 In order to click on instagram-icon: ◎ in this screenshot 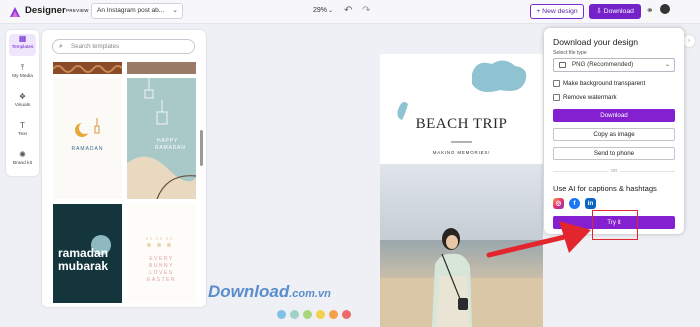, I will do `click(558, 203)`.